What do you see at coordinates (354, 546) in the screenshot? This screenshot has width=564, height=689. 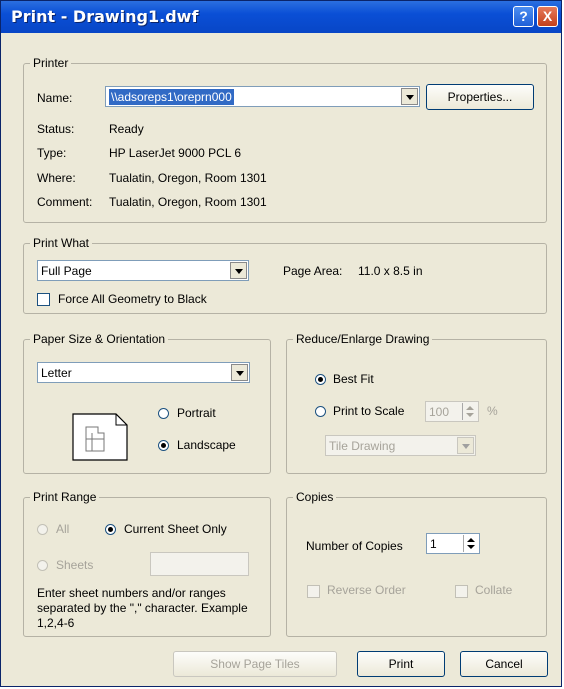 I see `number-of-copies-label: Number of Copies` at bounding box center [354, 546].